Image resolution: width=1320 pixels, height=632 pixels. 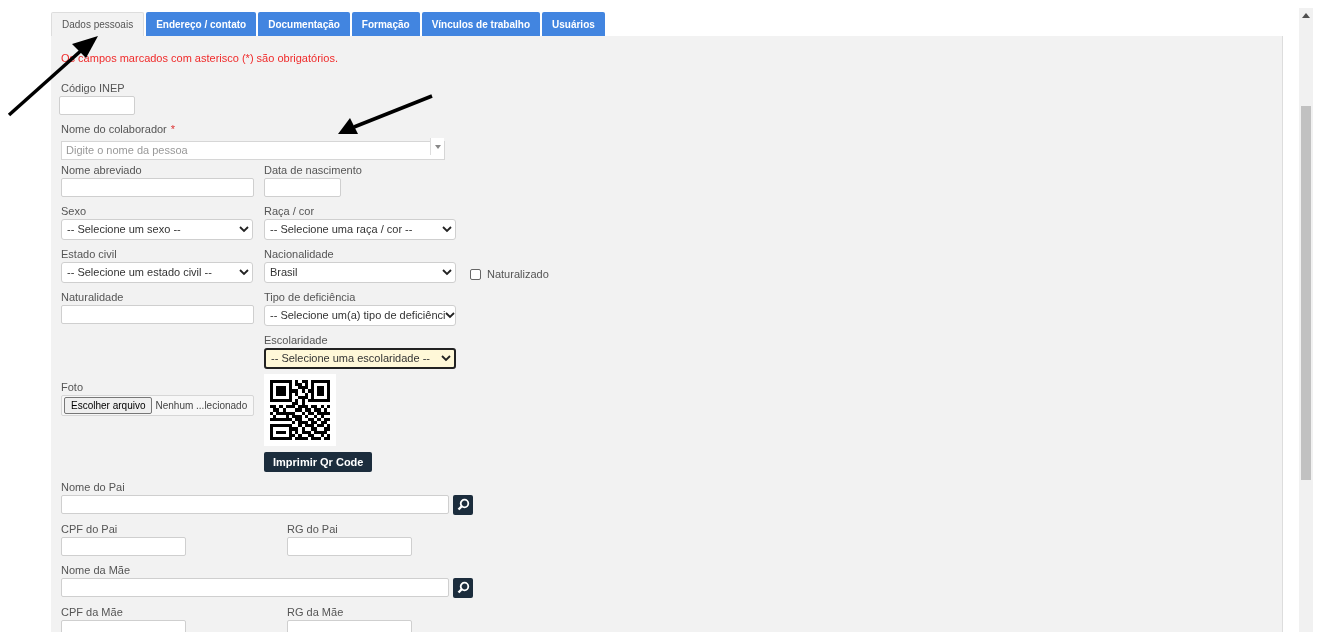 What do you see at coordinates (114, 129) in the screenshot?
I see `field-label: Nome do colaborador` at bounding box center [114, 129].